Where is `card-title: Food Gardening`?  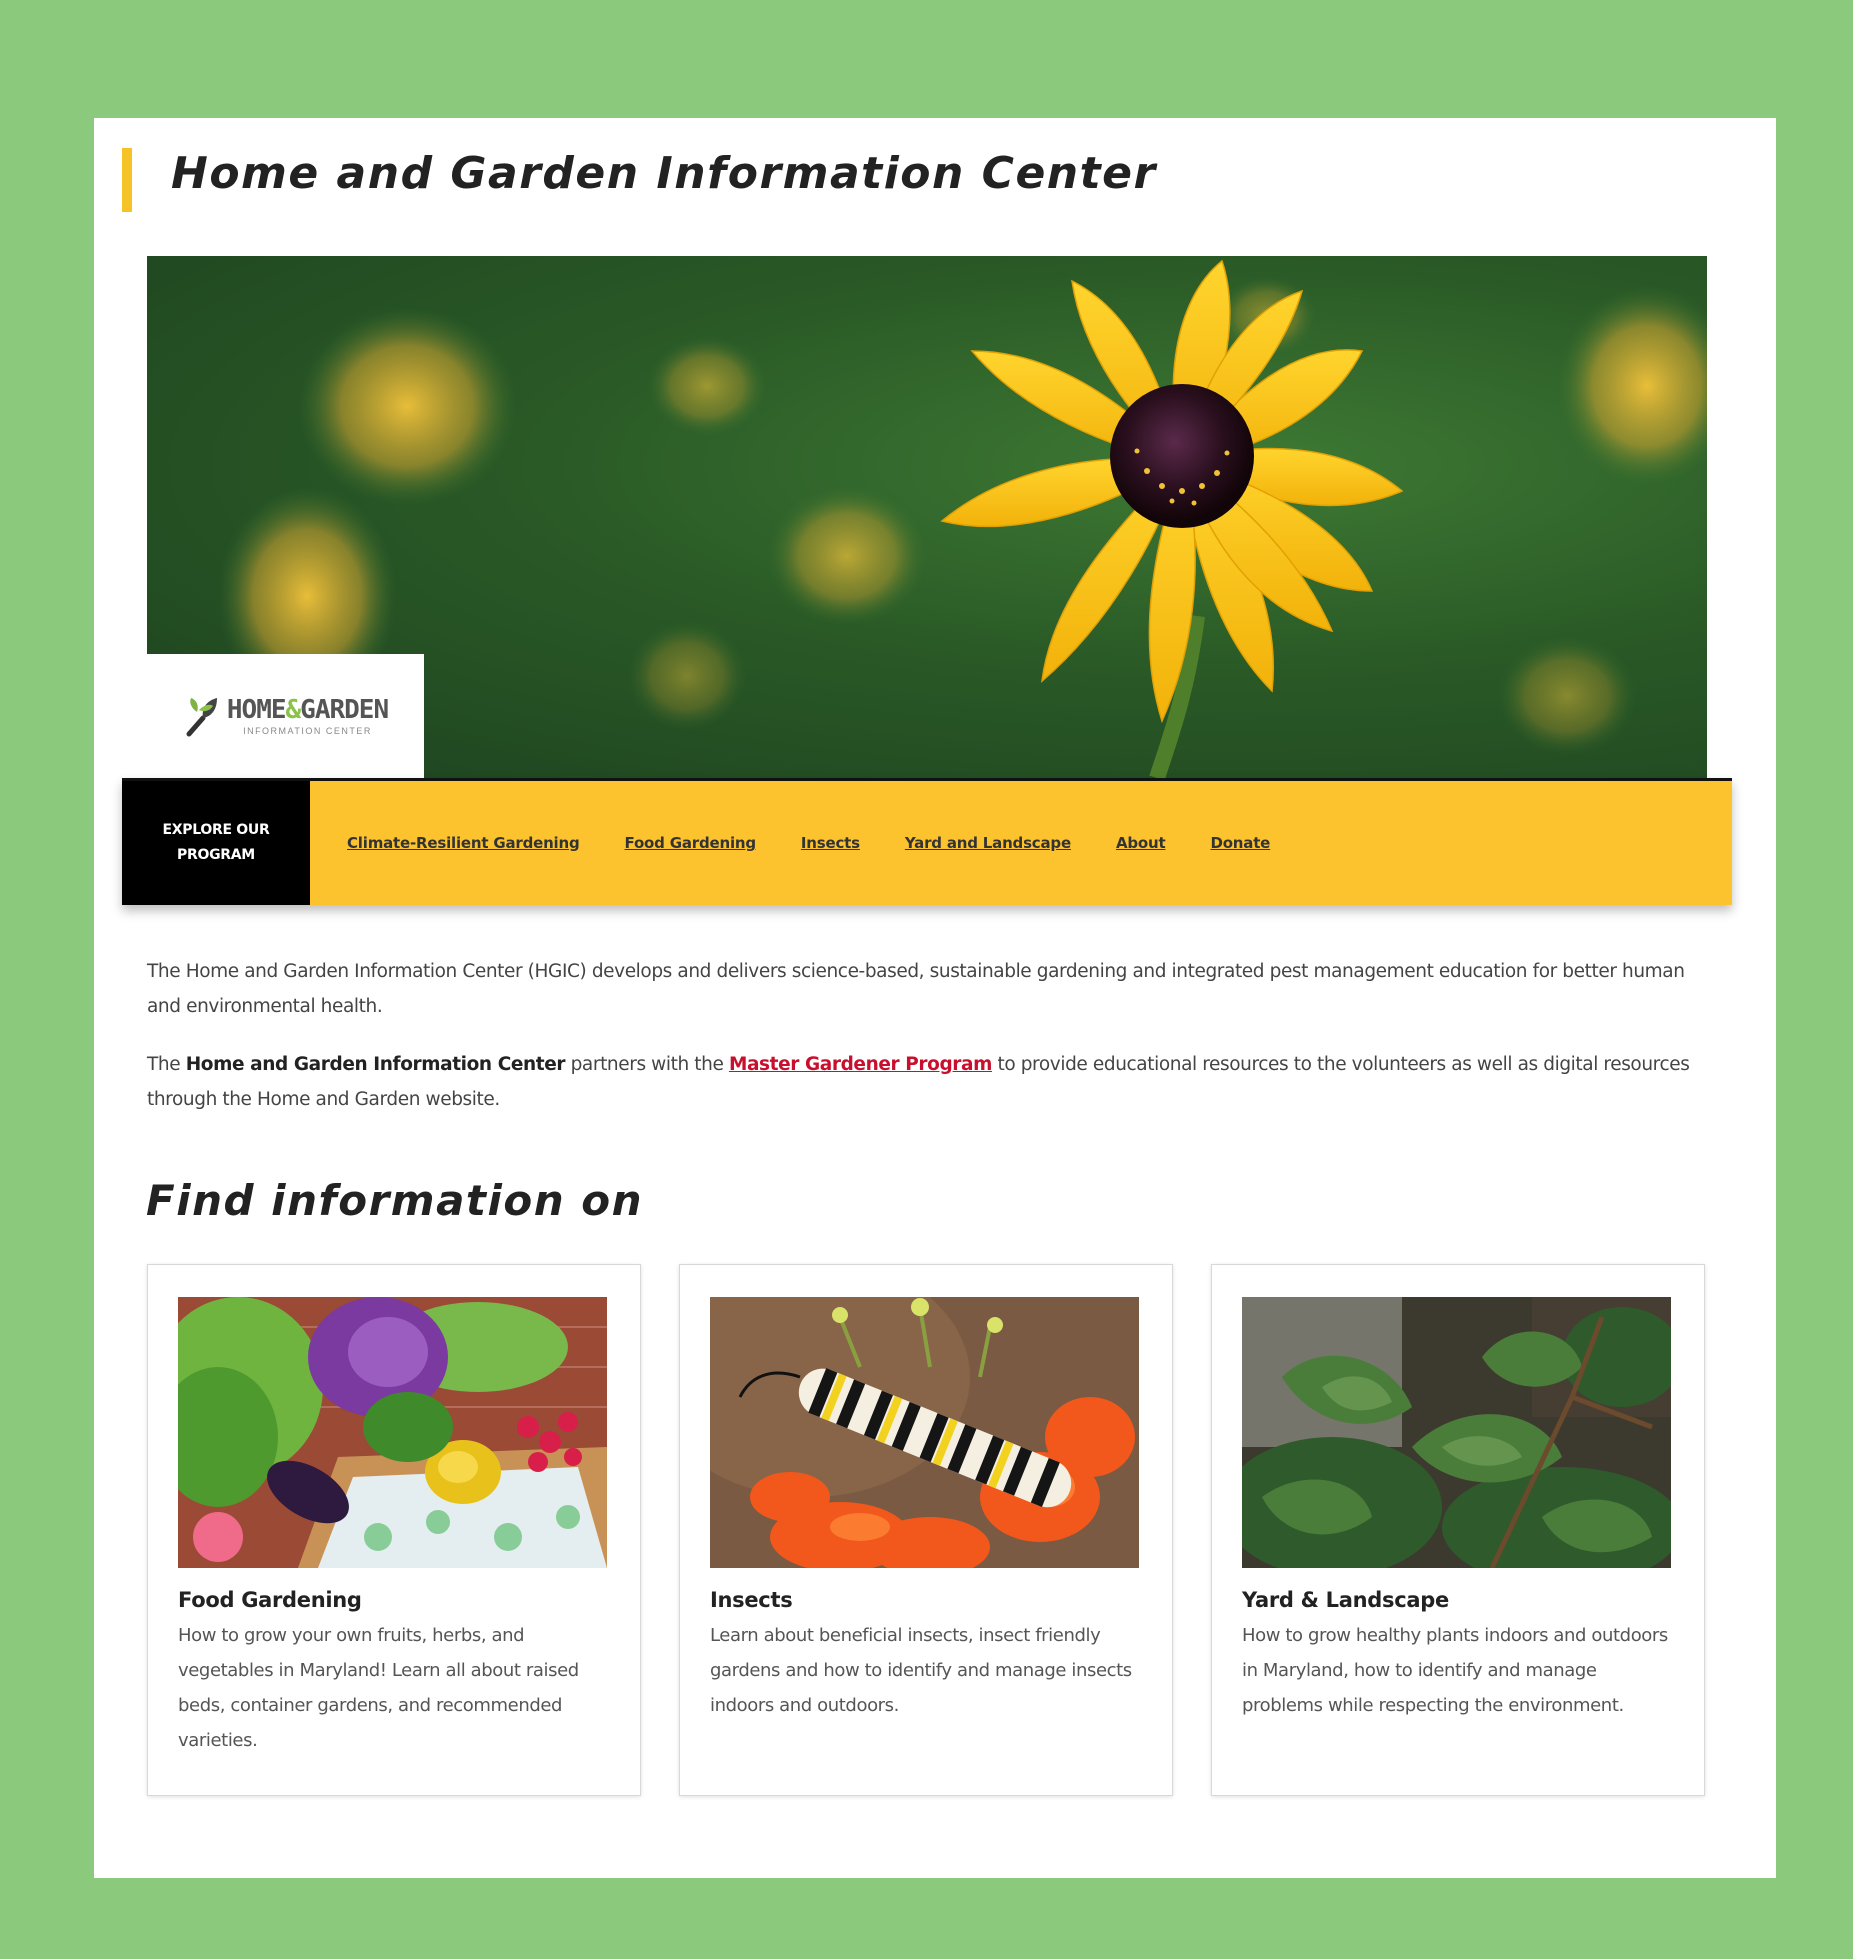
card-title: Food Gardening is located at coordinates (394, 1600).